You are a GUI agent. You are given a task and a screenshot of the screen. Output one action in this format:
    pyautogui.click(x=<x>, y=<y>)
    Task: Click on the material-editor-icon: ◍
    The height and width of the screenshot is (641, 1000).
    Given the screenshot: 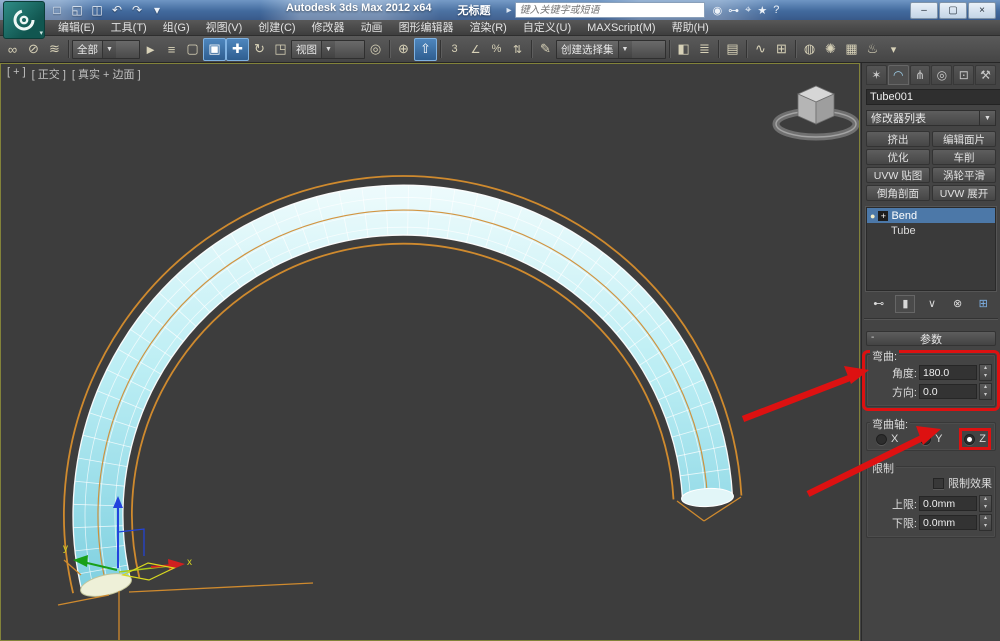 What is the action you would take?
    pyautogui.click(x=809, y=49)
    